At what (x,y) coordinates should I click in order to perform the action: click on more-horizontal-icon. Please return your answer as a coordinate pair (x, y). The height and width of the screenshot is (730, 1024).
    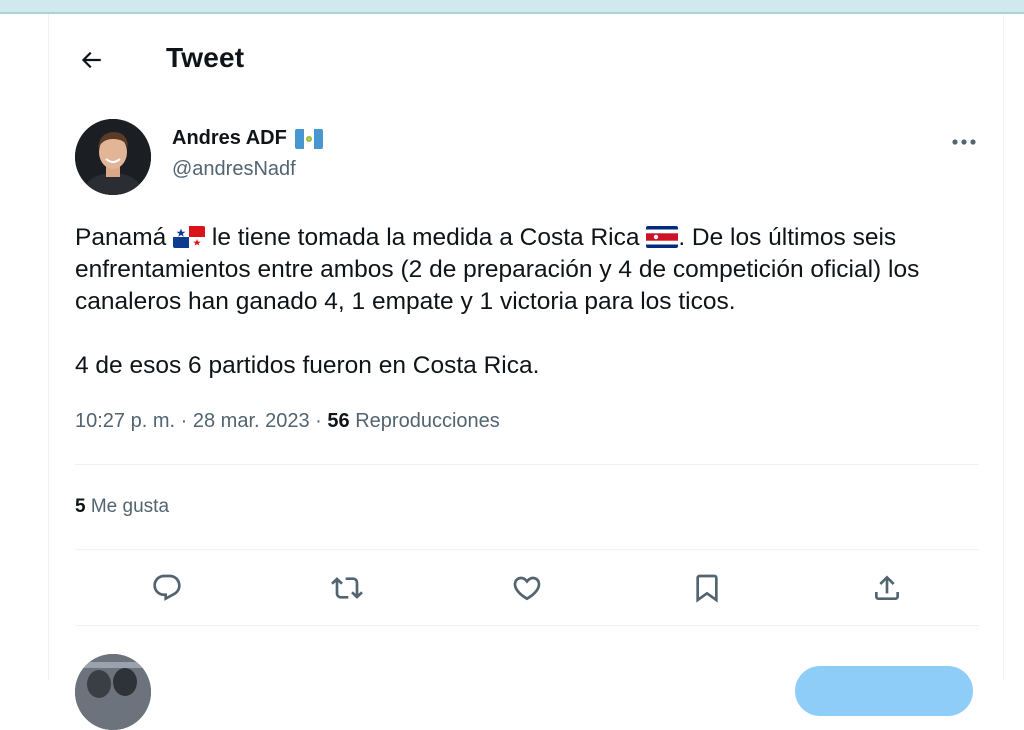
    Looking at the image, I should click on (964, 142).